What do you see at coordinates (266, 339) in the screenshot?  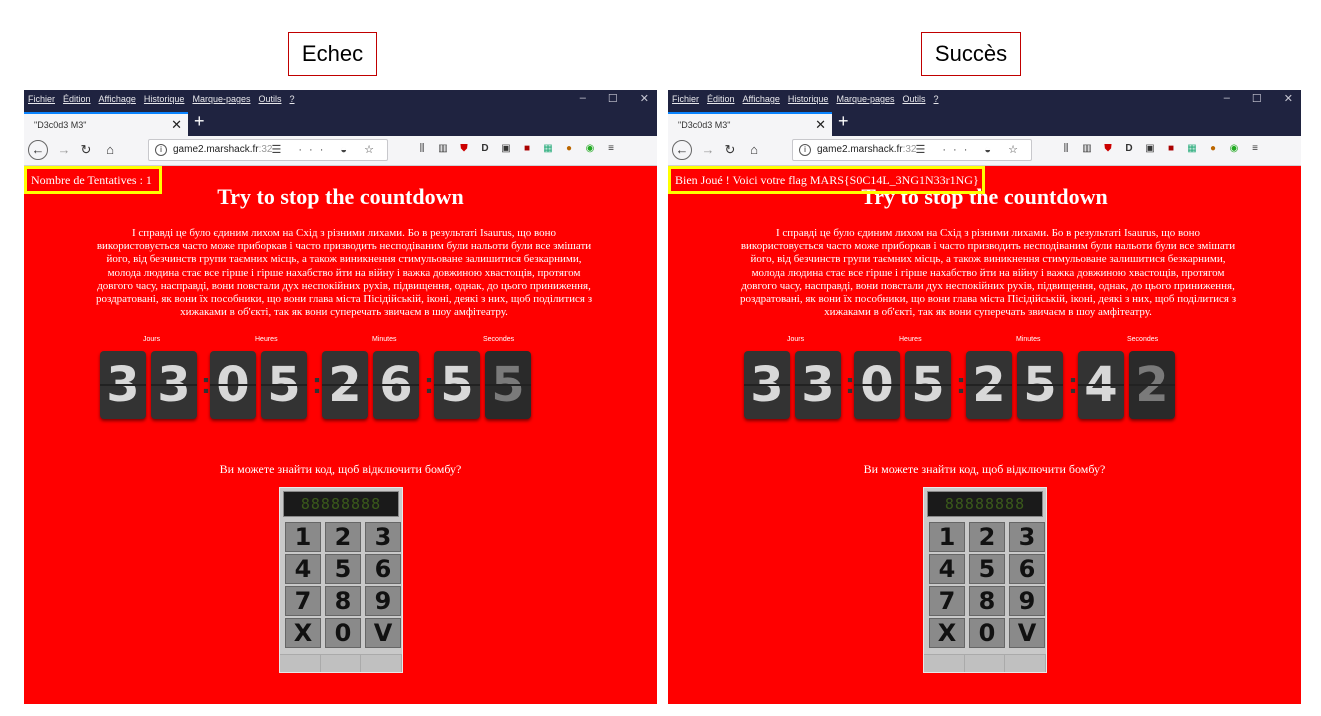 I see `label-hours: Heures` at bounding box center [266, 339].